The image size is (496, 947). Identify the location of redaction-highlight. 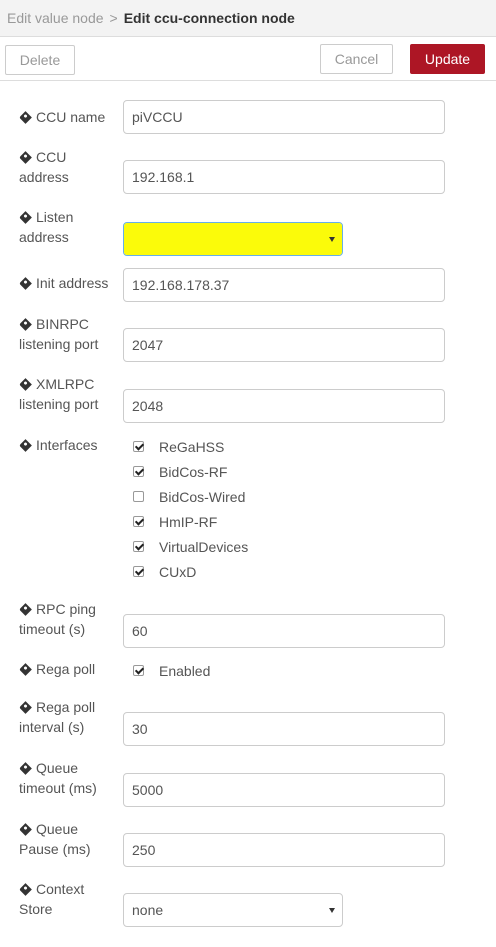
(233, 239).